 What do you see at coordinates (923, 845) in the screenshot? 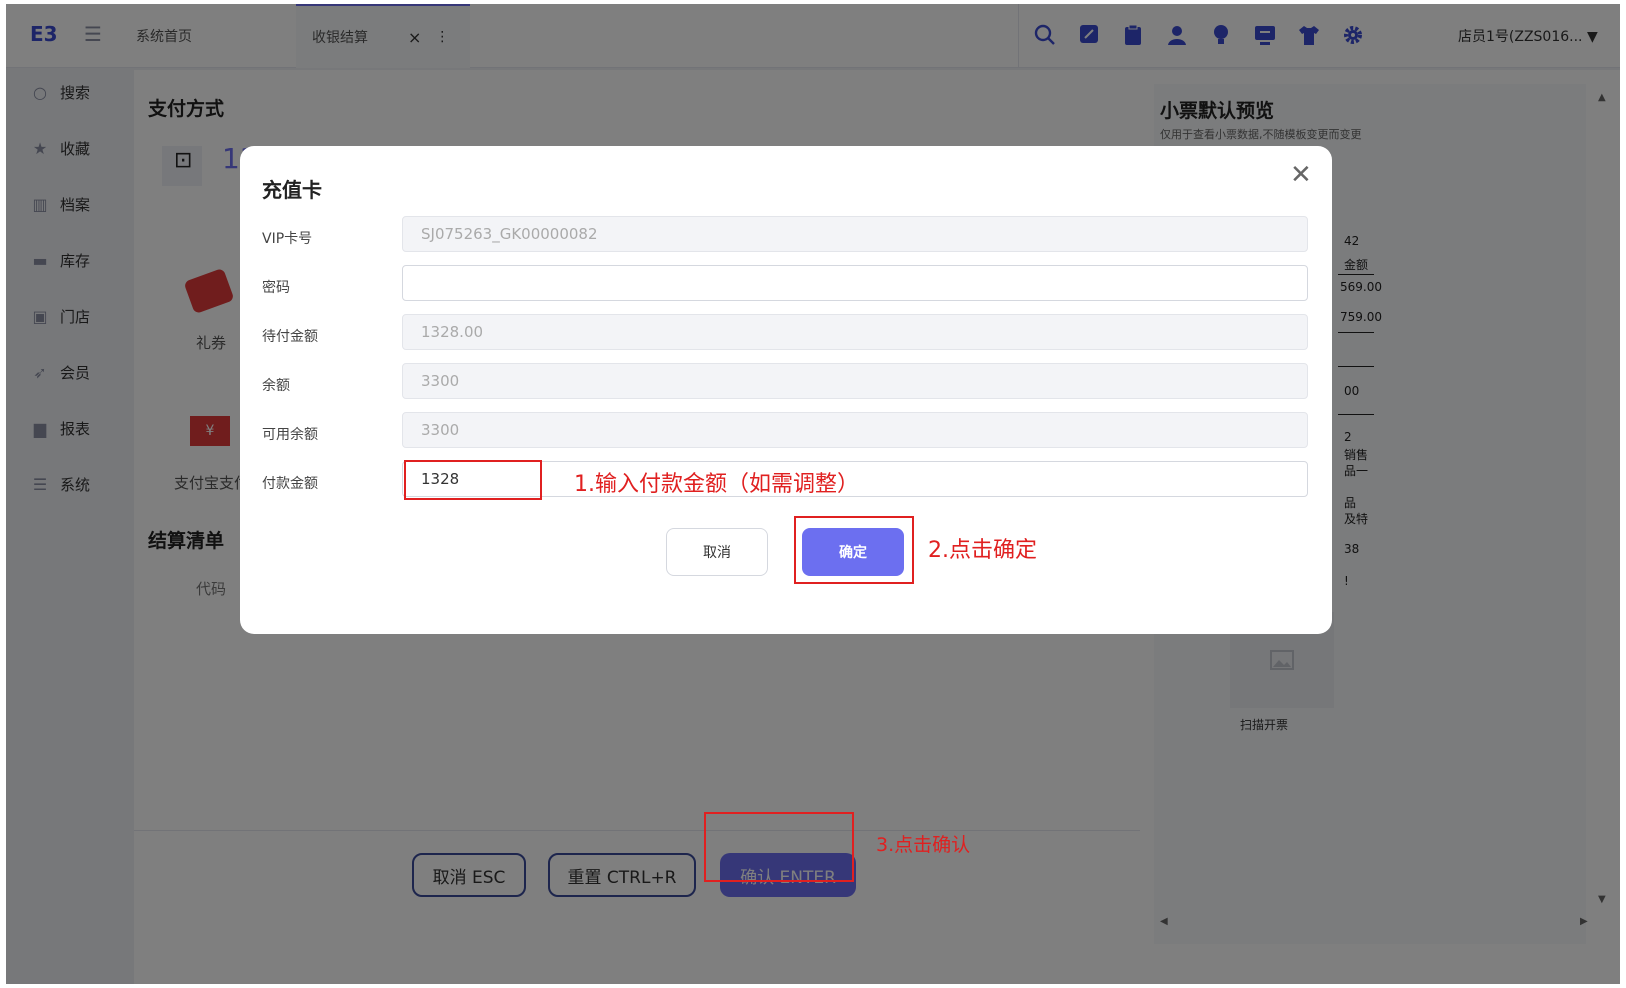
I see `annotation-step3: 3.点击确认` at bounding box center [923, 845].